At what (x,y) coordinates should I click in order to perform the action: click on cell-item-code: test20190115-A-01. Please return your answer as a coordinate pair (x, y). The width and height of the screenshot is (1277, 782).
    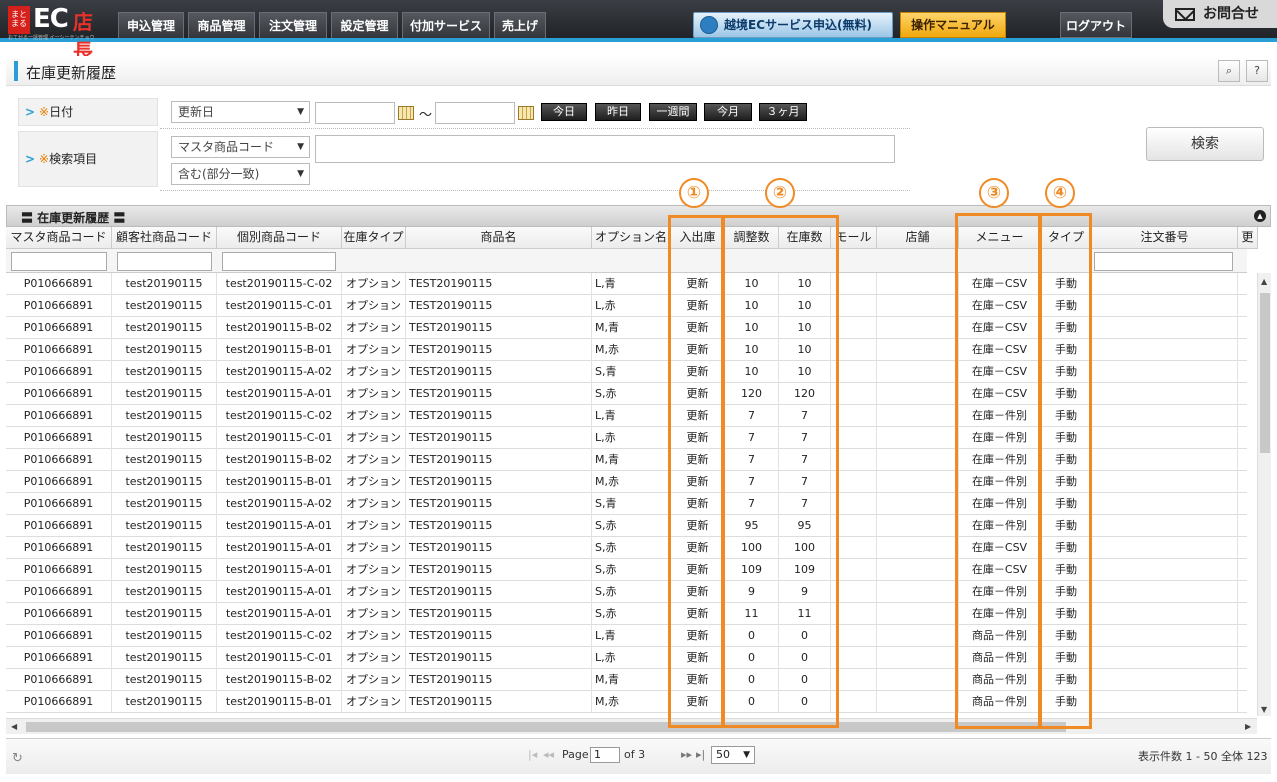
    Looking at the image, I should click on (279, 614).